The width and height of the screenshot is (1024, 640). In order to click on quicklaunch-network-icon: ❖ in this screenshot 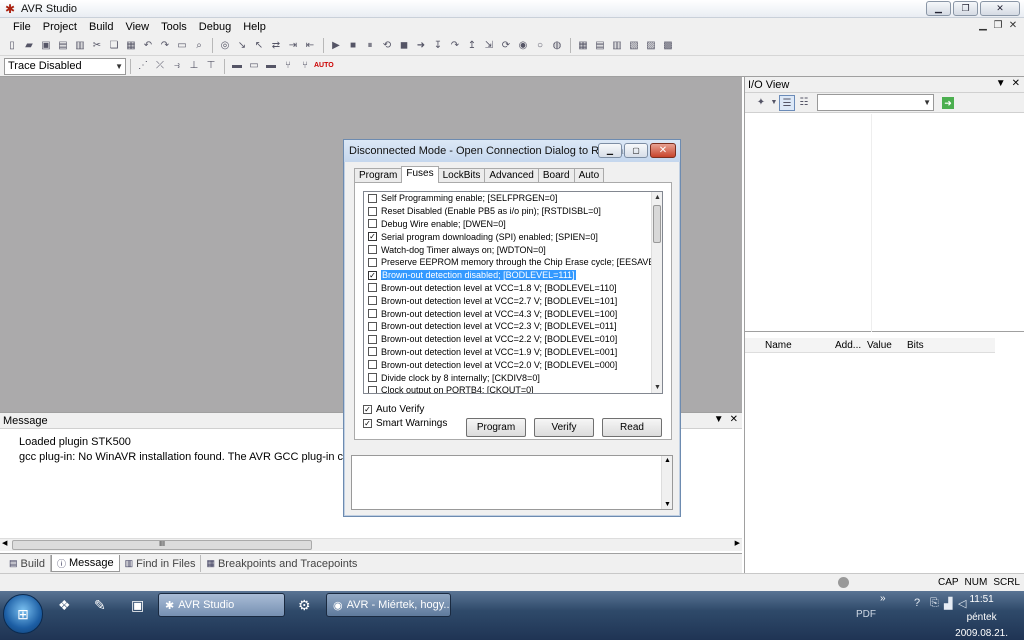, I will do `click(64, 605)`.